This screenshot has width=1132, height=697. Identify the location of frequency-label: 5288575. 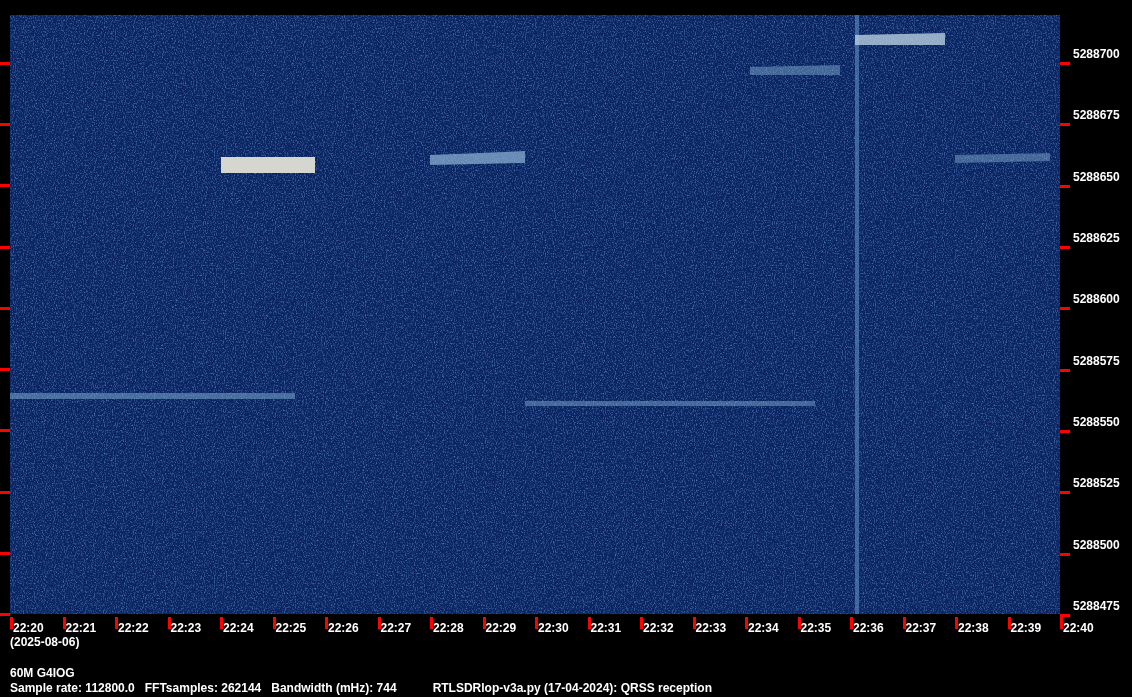
(1096, 360).